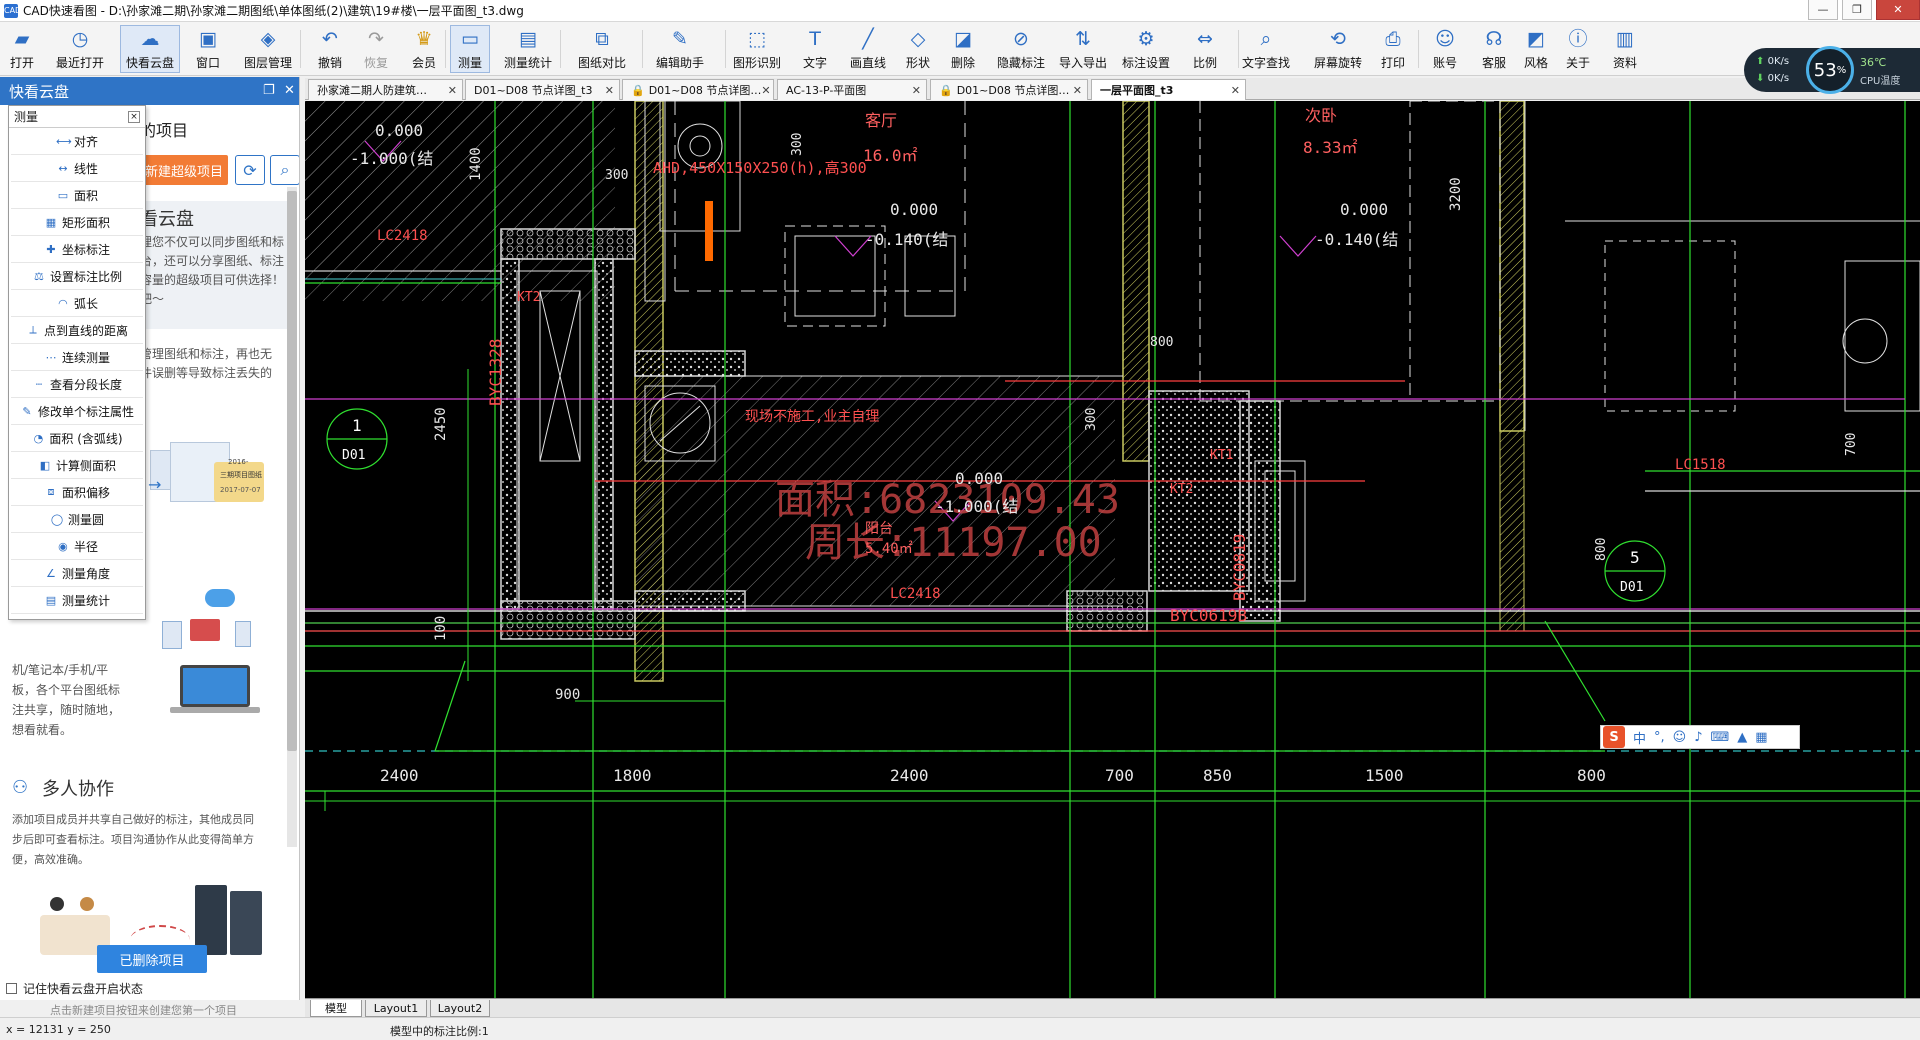 The width and height of the screenshot is (1920, 1040). I want to click on measure-menu-item-segment-length: ┄ 查看分段长度, so click(77, 384).